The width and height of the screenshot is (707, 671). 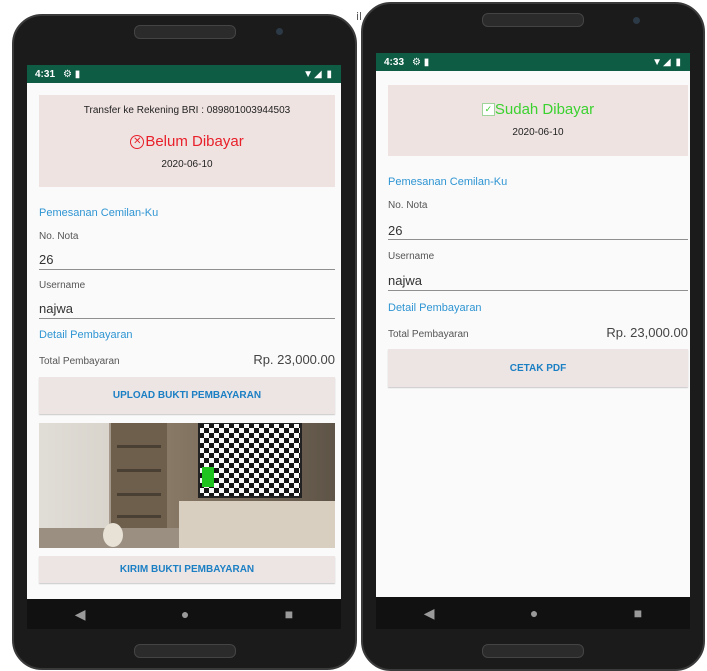 I want to click on status-time: 4:33, so click(x=394, y=62).